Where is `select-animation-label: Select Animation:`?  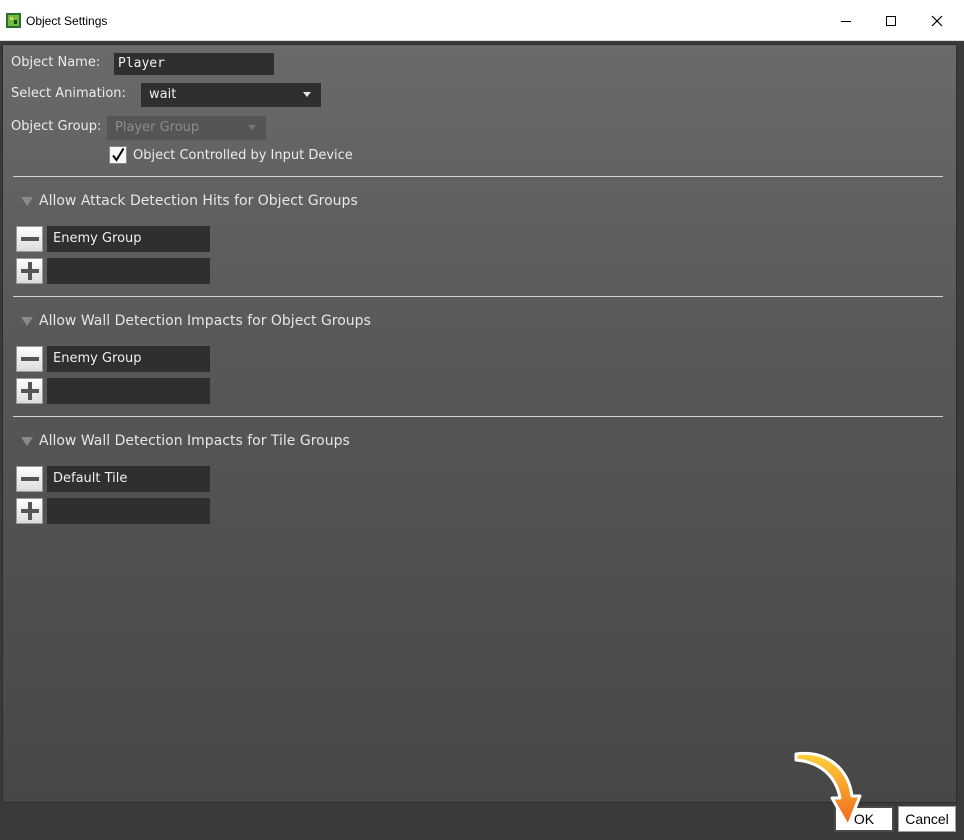
select-animation-label: Select Animation: is located at coordinates (68, 93).